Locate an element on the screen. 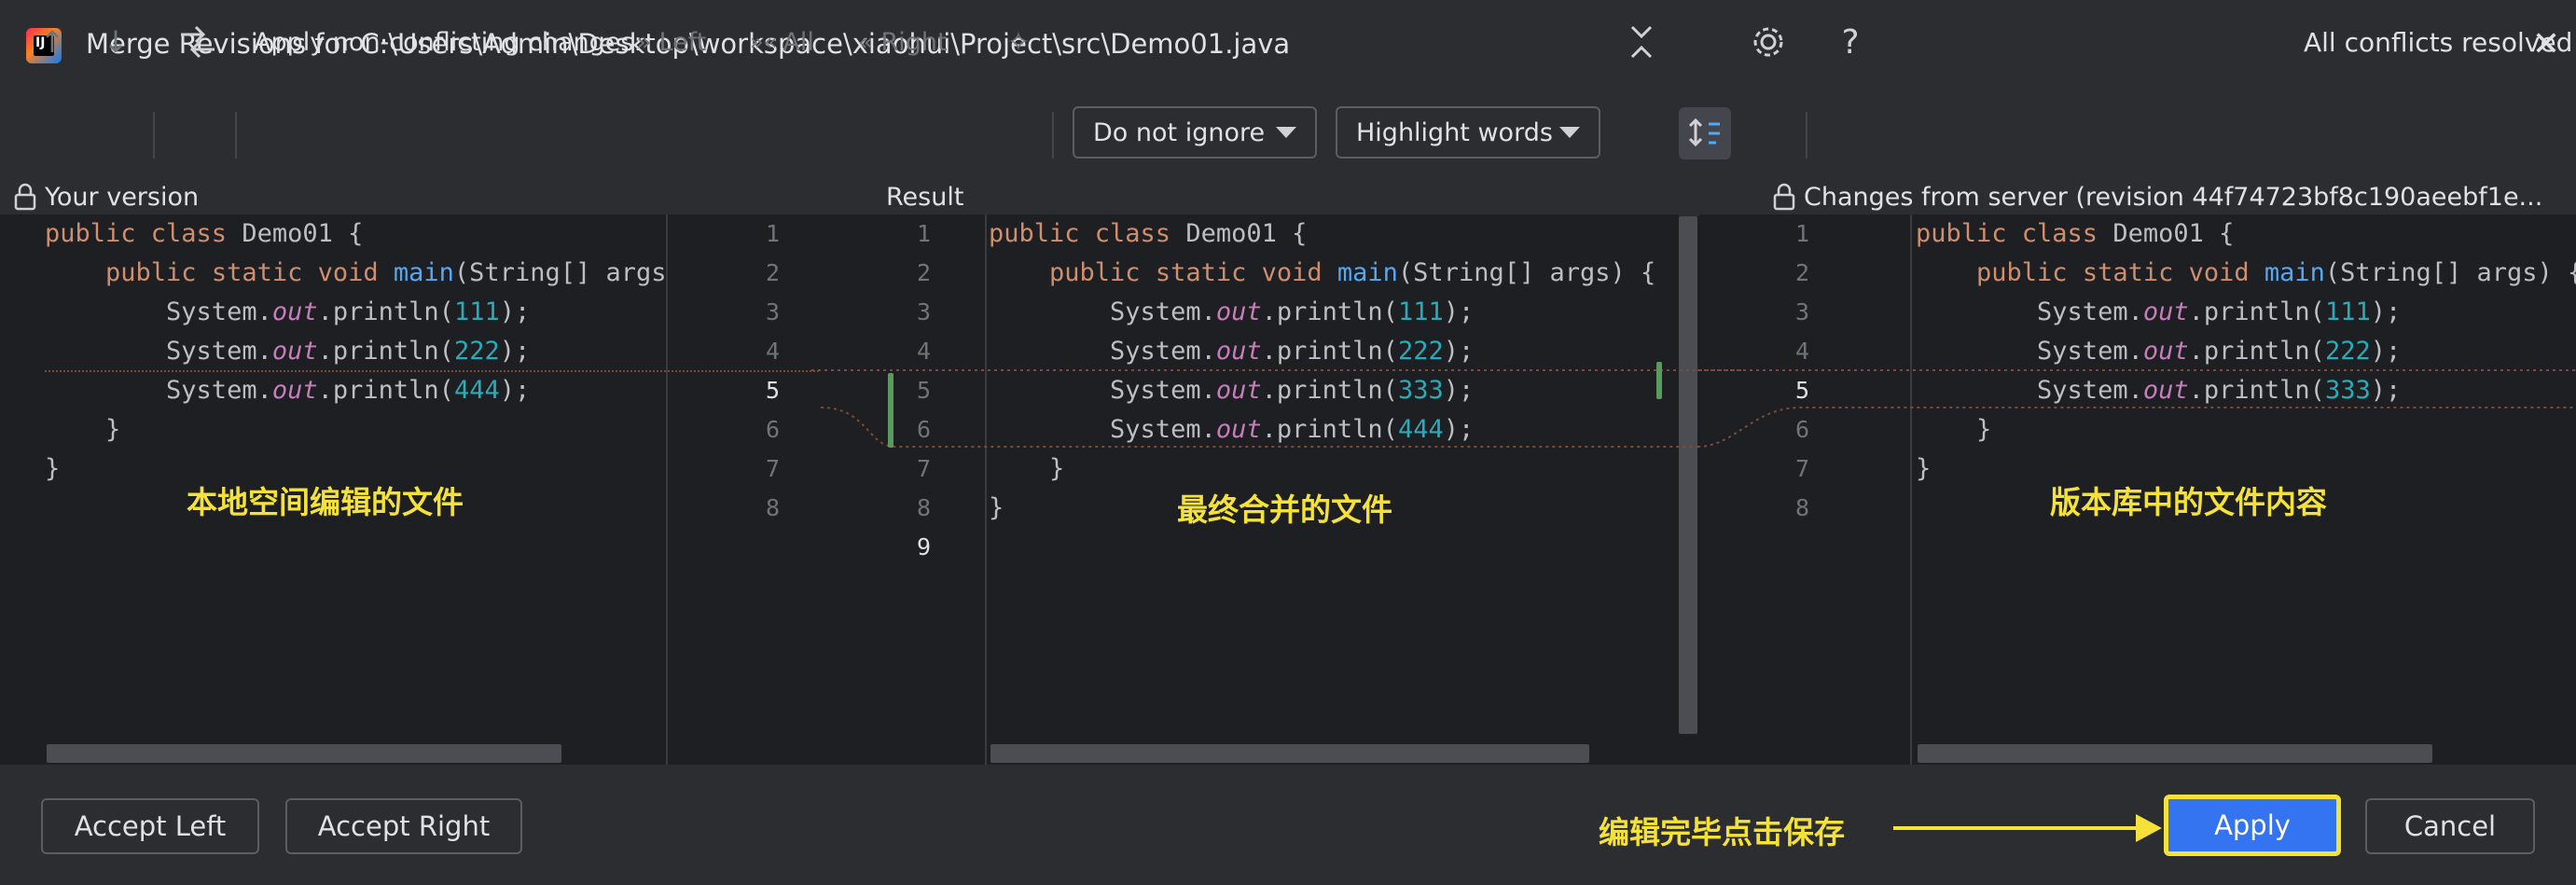 The width and height of the screenshot is (2576, 885). apply-all-label: All is located at coordinates (798, 42).